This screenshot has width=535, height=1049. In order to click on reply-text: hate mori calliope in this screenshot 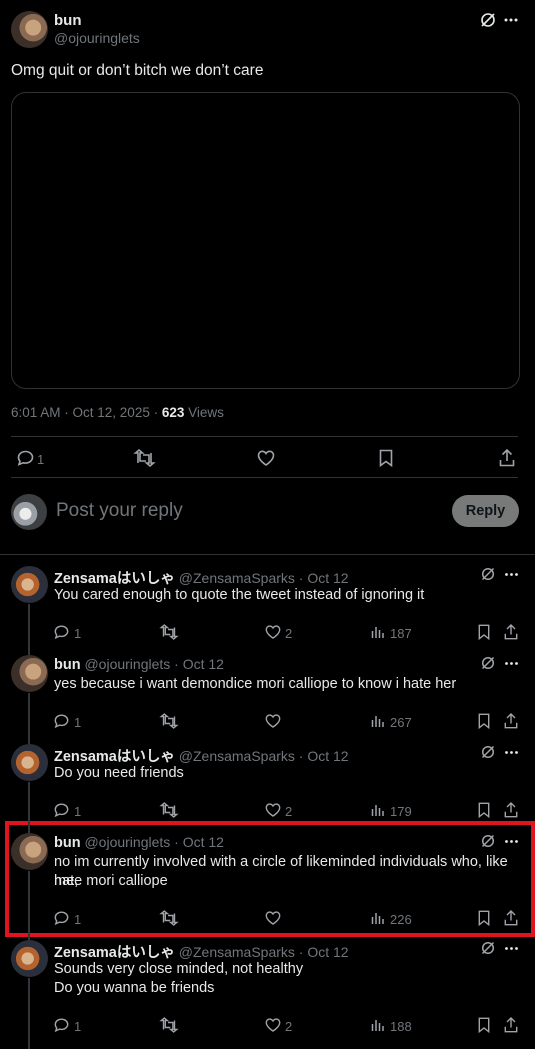, I will do `click(111, 881)`.